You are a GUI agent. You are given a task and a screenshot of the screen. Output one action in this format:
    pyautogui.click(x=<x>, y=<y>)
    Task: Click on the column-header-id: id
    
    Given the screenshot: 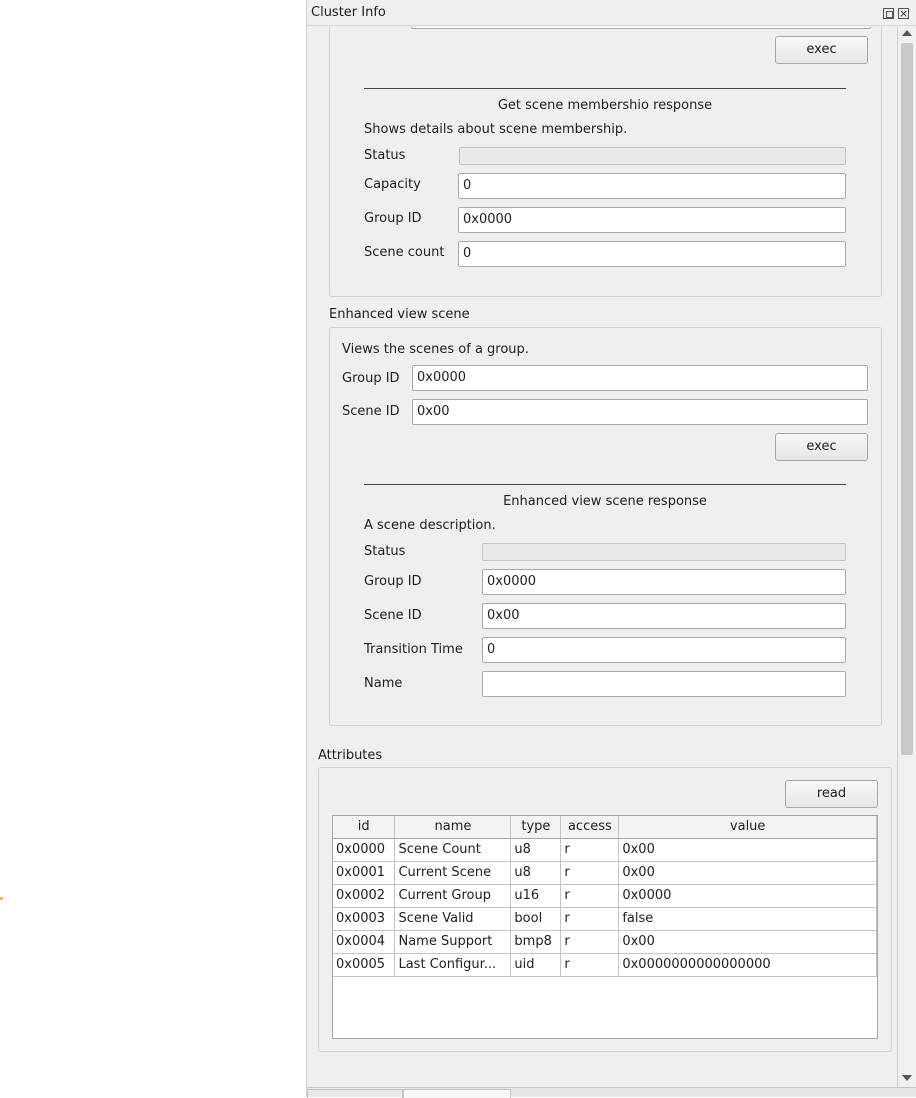 What is the action you would take?
    pyautogui.click(x=364, y=827)
    